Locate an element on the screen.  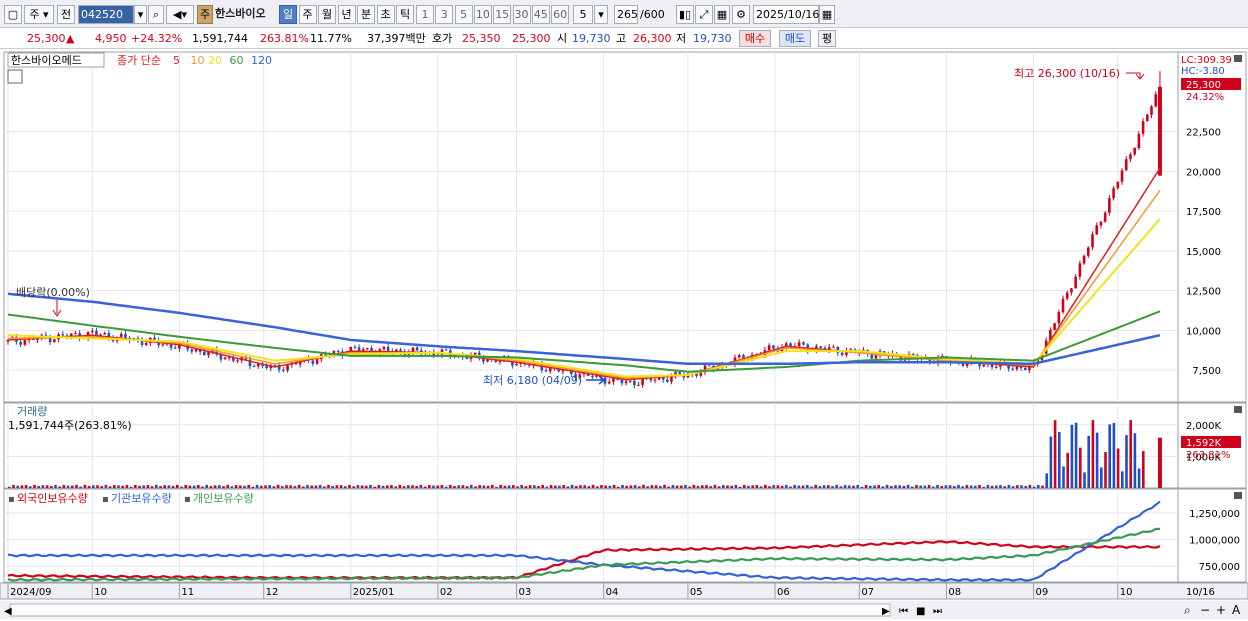
x-label-11: 08 is located at coordinates (954, 592).